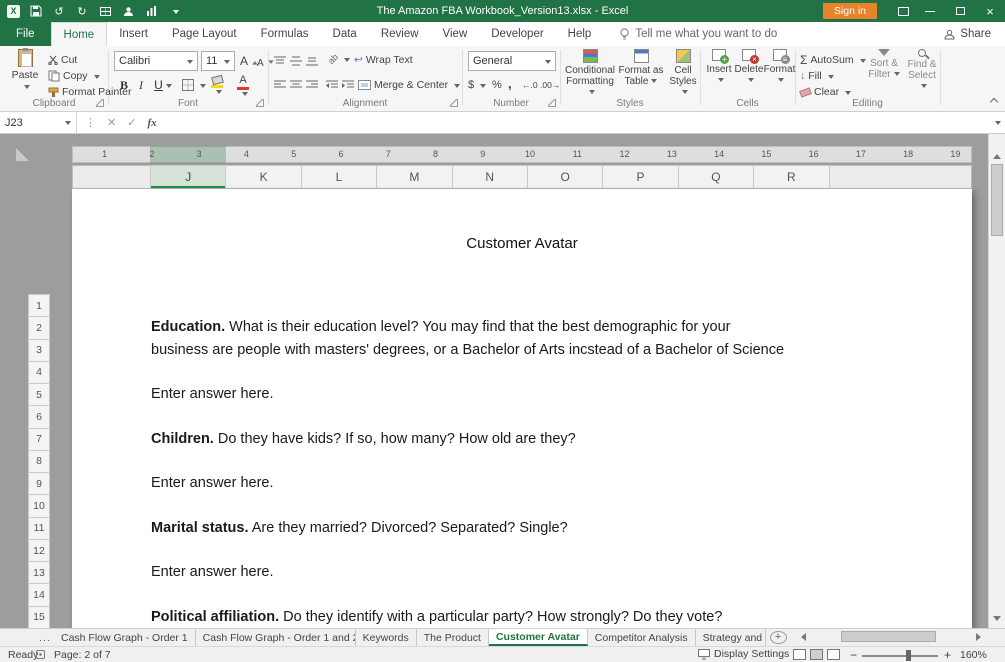  Describe the element at coordinates (400, 34) in the screenshot. I see `ribbon-tab: Review` at that location.